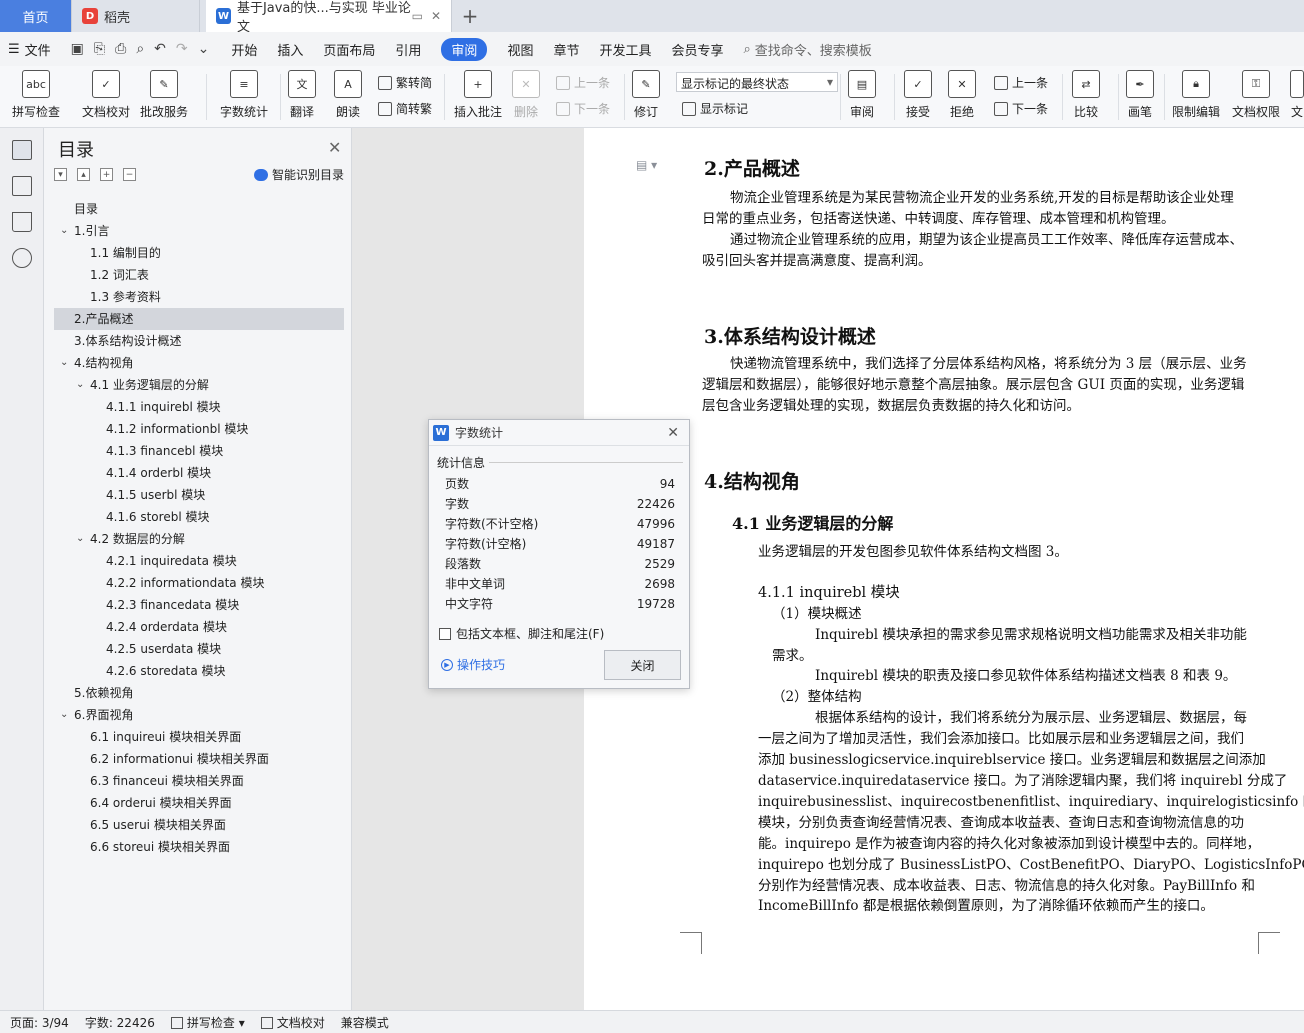 This screenshot has width=1304, height=1033. I want to click on delete-comment-button: ✕ 删除, so click(526, 95).